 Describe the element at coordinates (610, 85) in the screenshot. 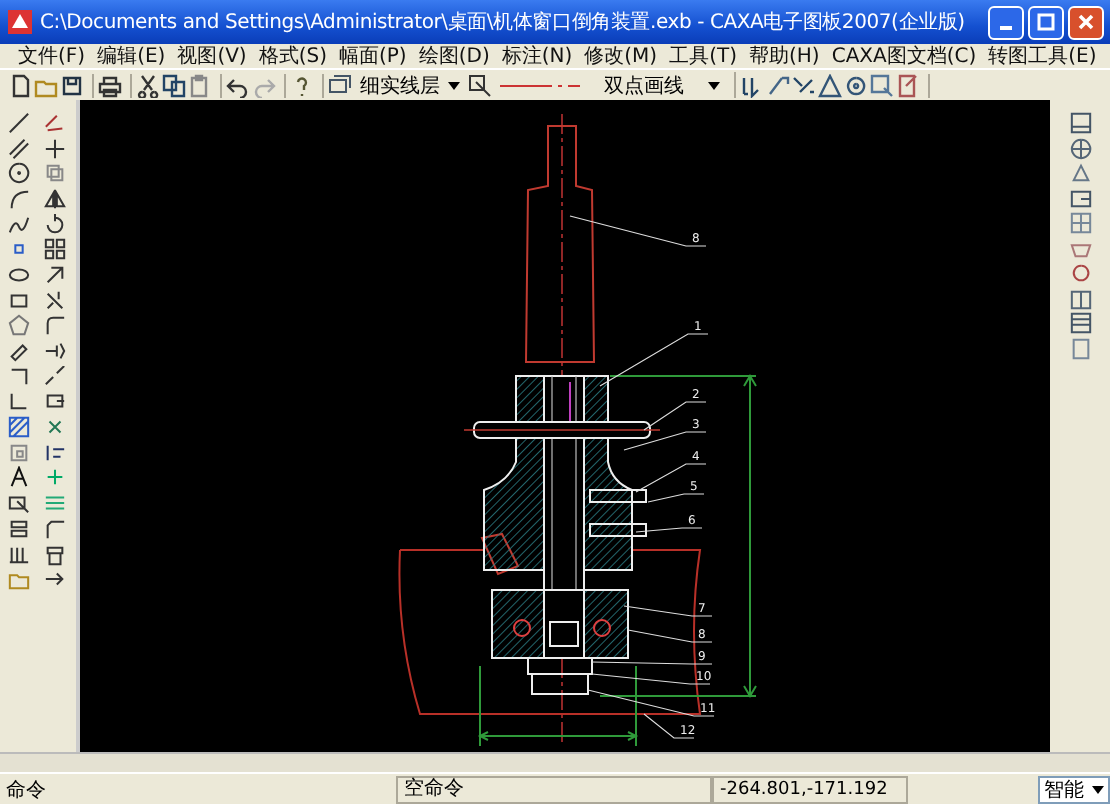

I see `linetype-dropdown: 双点画线` at that location.